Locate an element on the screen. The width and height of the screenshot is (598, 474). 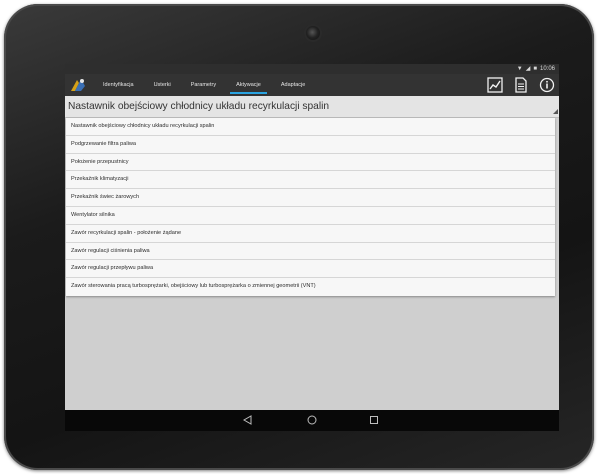
tab-parametry: Parametry is located at coordinates (203, 85).